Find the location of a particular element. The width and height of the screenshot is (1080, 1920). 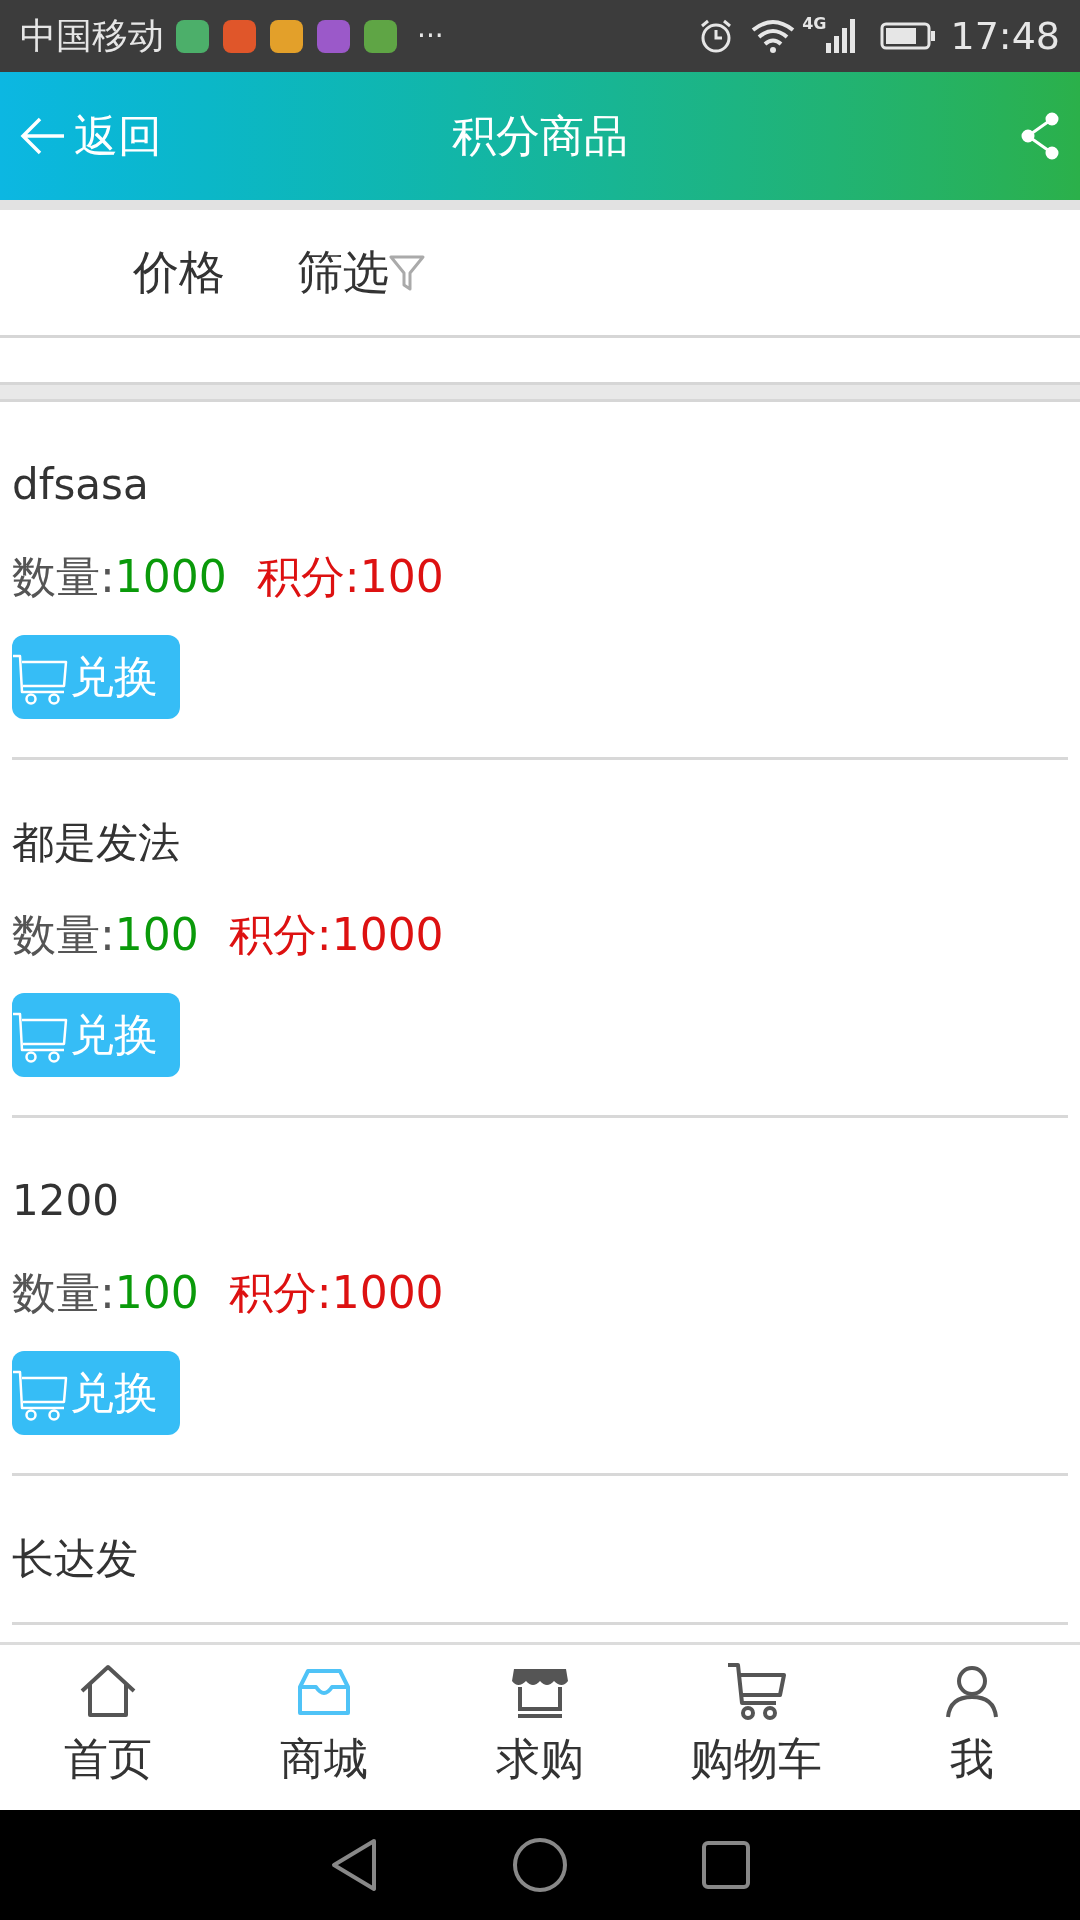

share-button is located at coordinates (1040, 136).